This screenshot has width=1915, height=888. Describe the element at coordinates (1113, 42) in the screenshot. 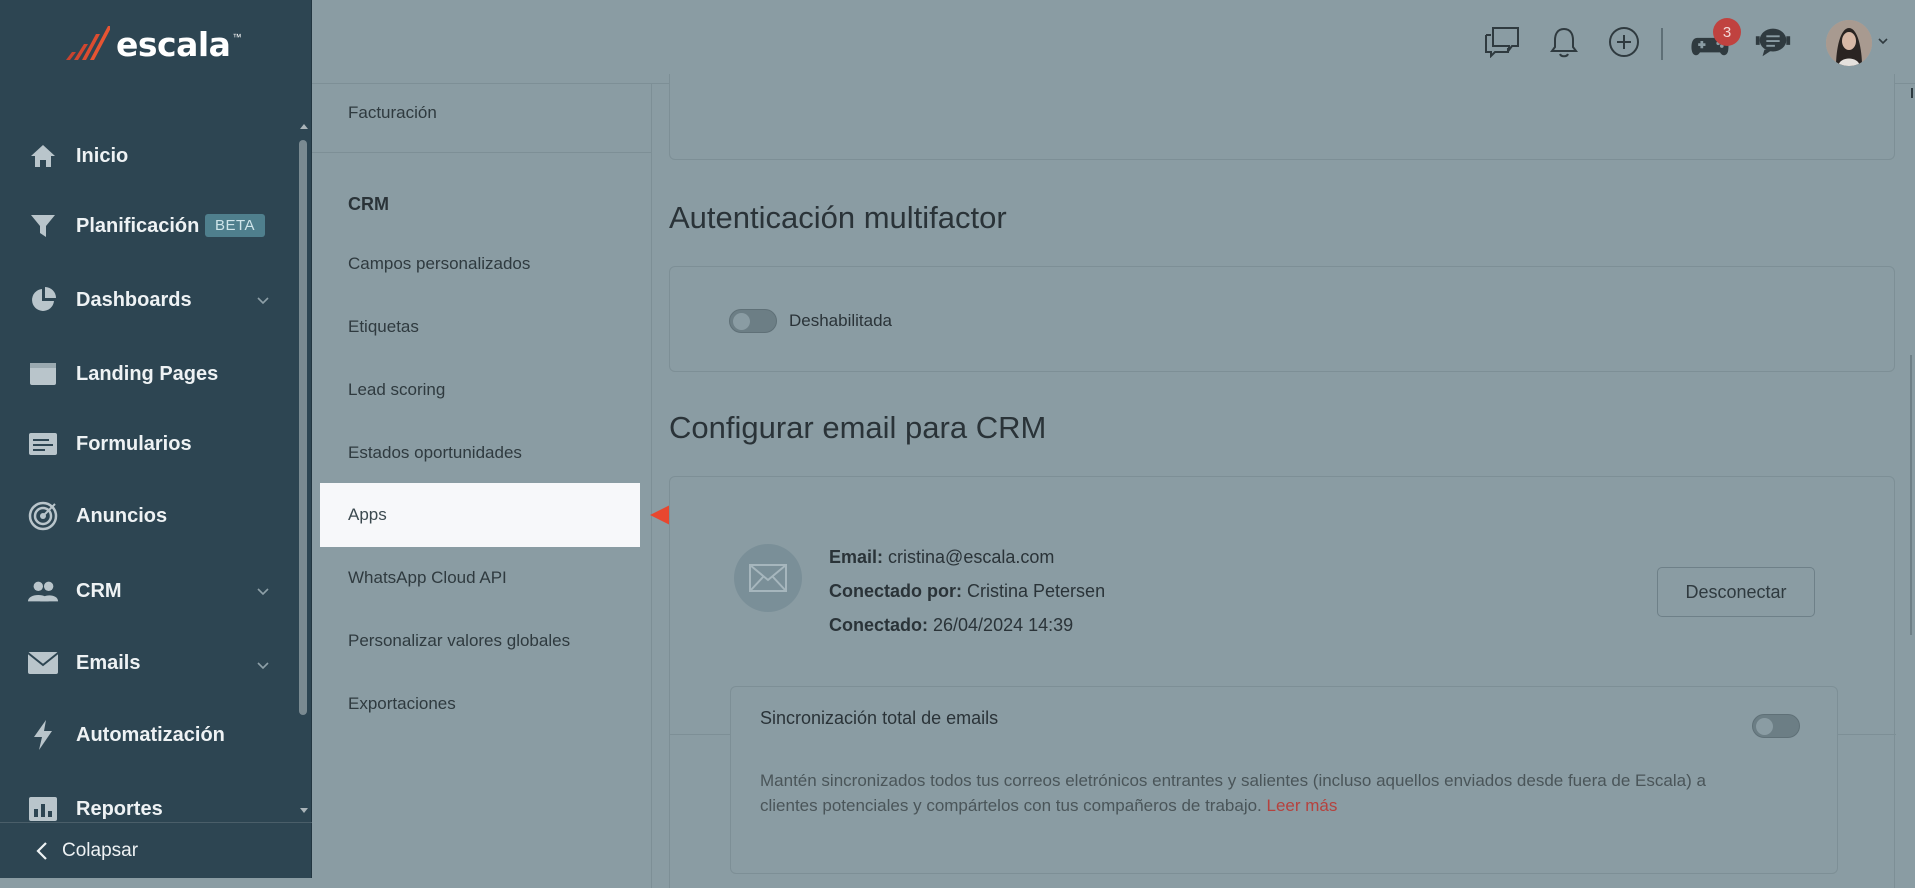

I see `top-header: 3` at that location.